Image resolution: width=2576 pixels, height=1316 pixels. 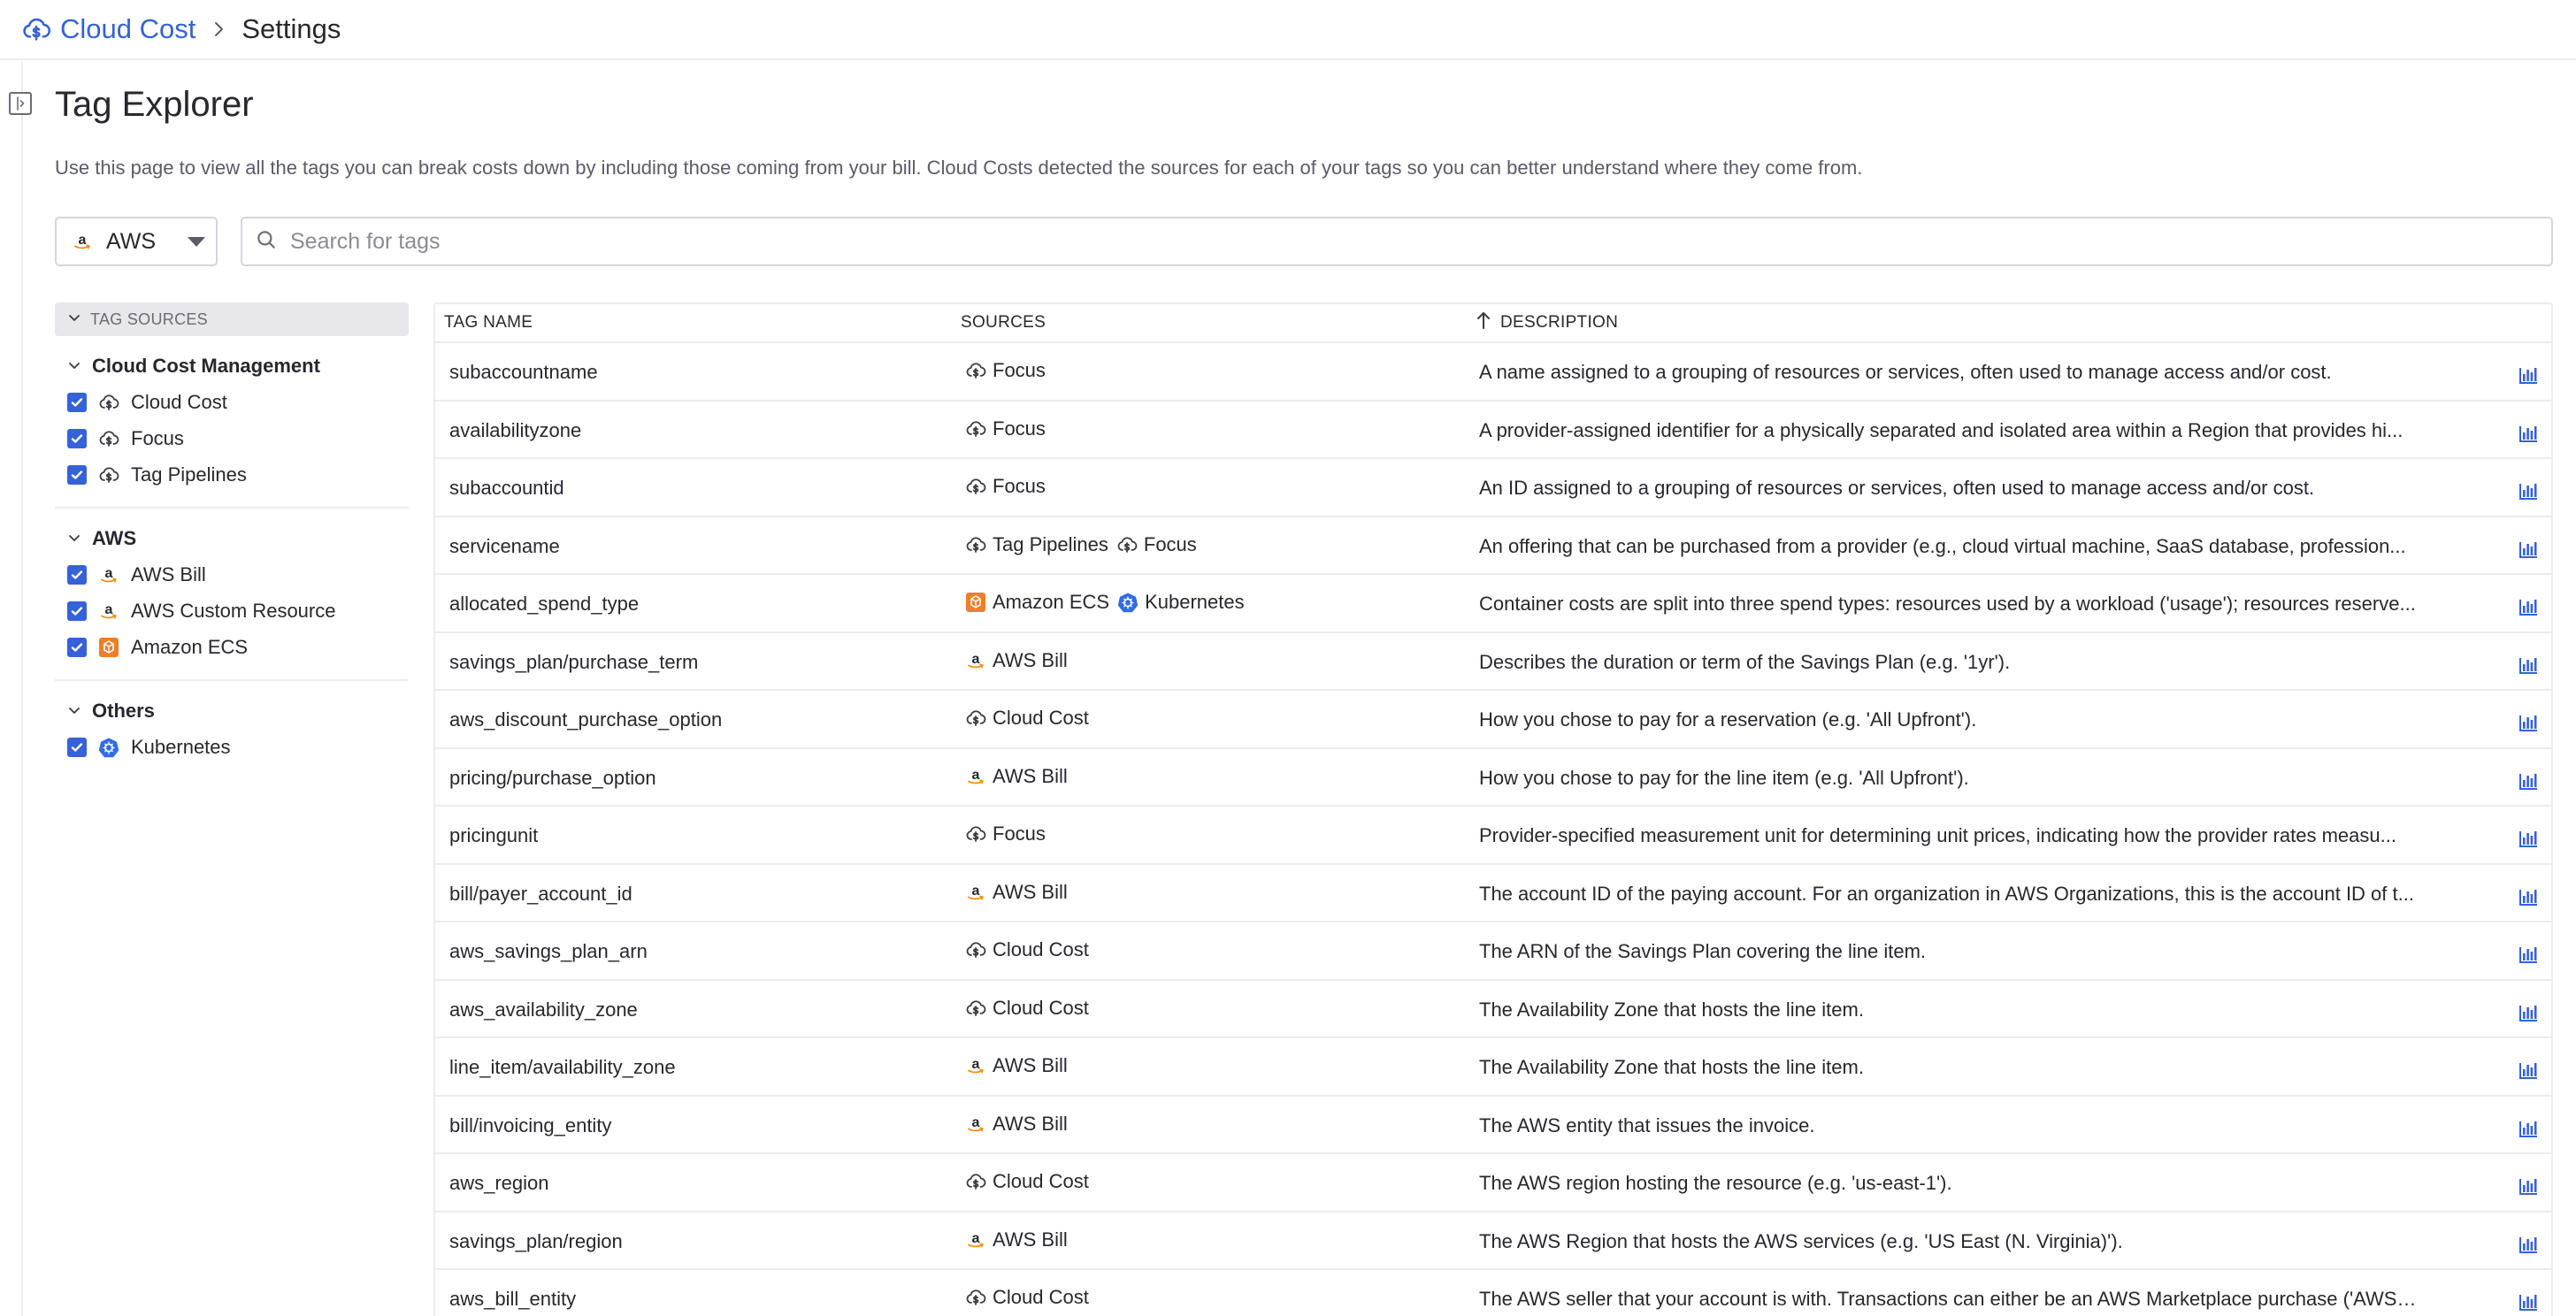 What do you see at coordinates (232, 475) in the screenshot?
I see `source-filter-item: Tag Pipelines` at bounding box center [232, 475].